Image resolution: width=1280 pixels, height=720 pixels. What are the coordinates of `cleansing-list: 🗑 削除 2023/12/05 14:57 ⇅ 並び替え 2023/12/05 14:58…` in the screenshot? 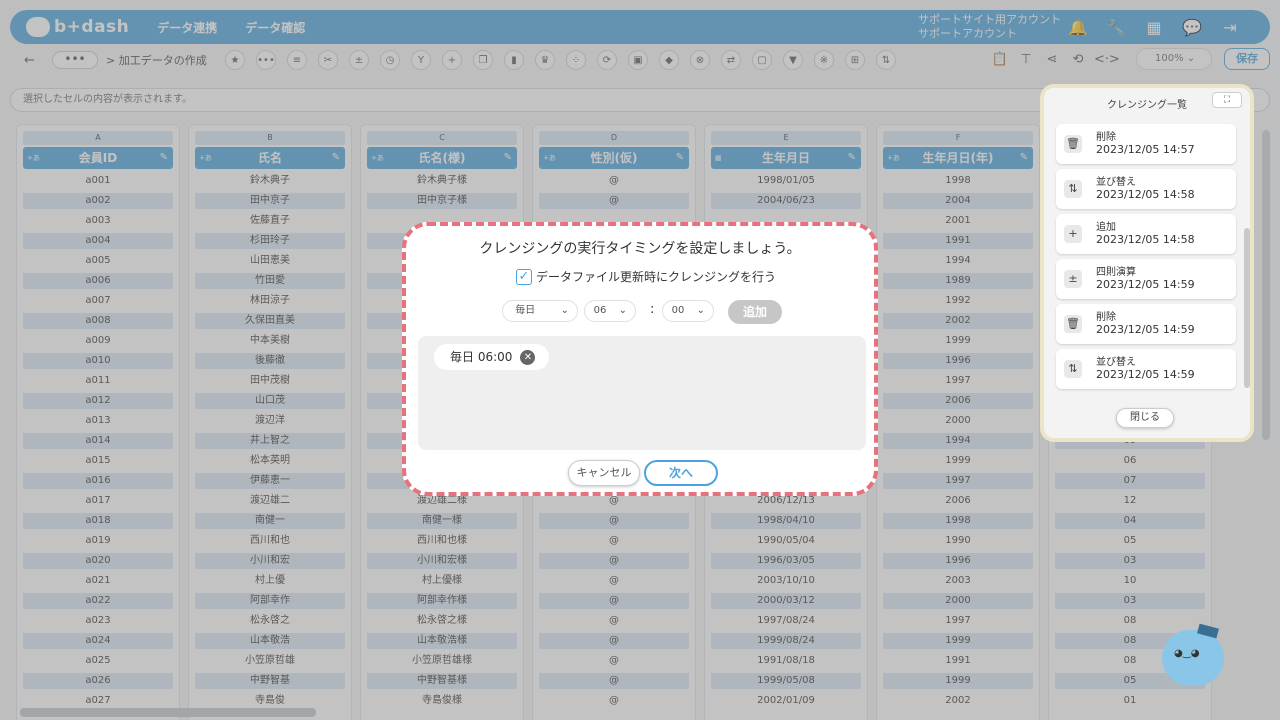 It's located at (1146, 260).